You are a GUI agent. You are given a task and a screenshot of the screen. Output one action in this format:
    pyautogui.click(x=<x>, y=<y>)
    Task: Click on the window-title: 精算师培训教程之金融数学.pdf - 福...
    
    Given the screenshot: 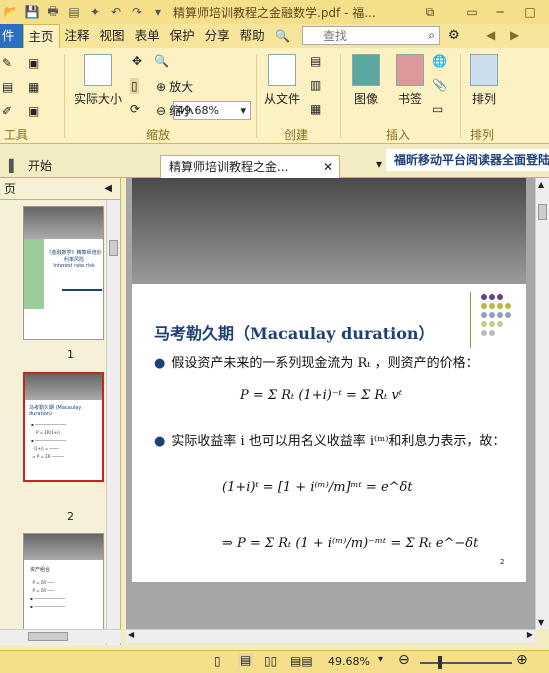 What is the action you would take?
    pyautogui.click(x=274, y=12)
    